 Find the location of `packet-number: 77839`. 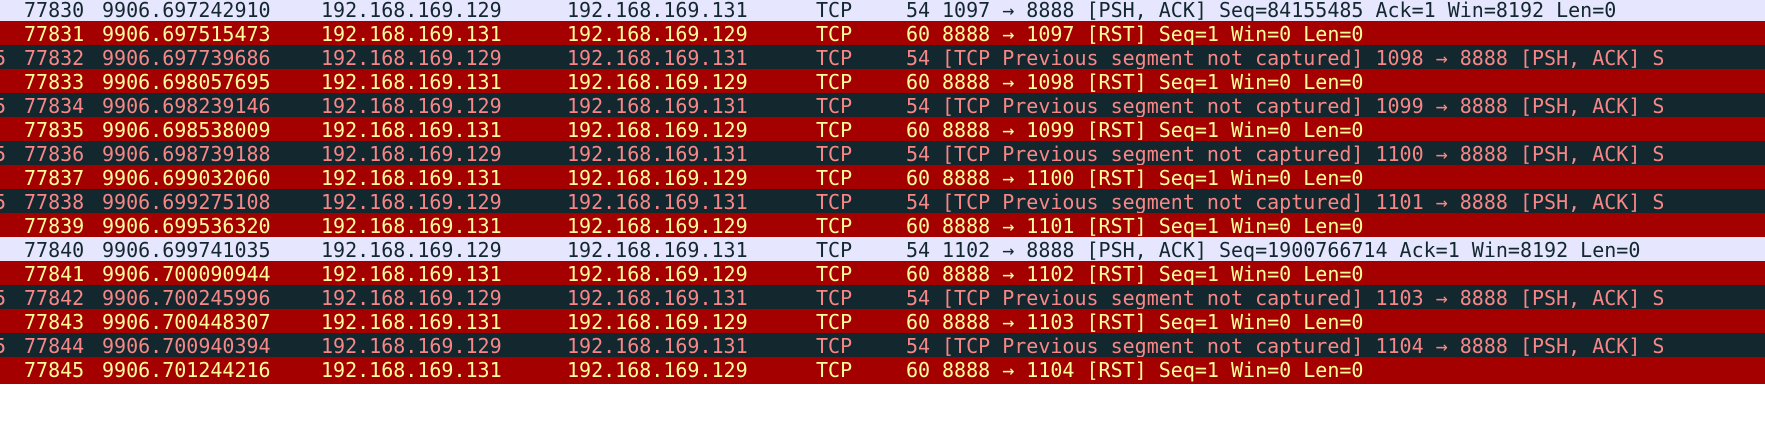

packet-number: 77839 is located at coordinates (54, 226).